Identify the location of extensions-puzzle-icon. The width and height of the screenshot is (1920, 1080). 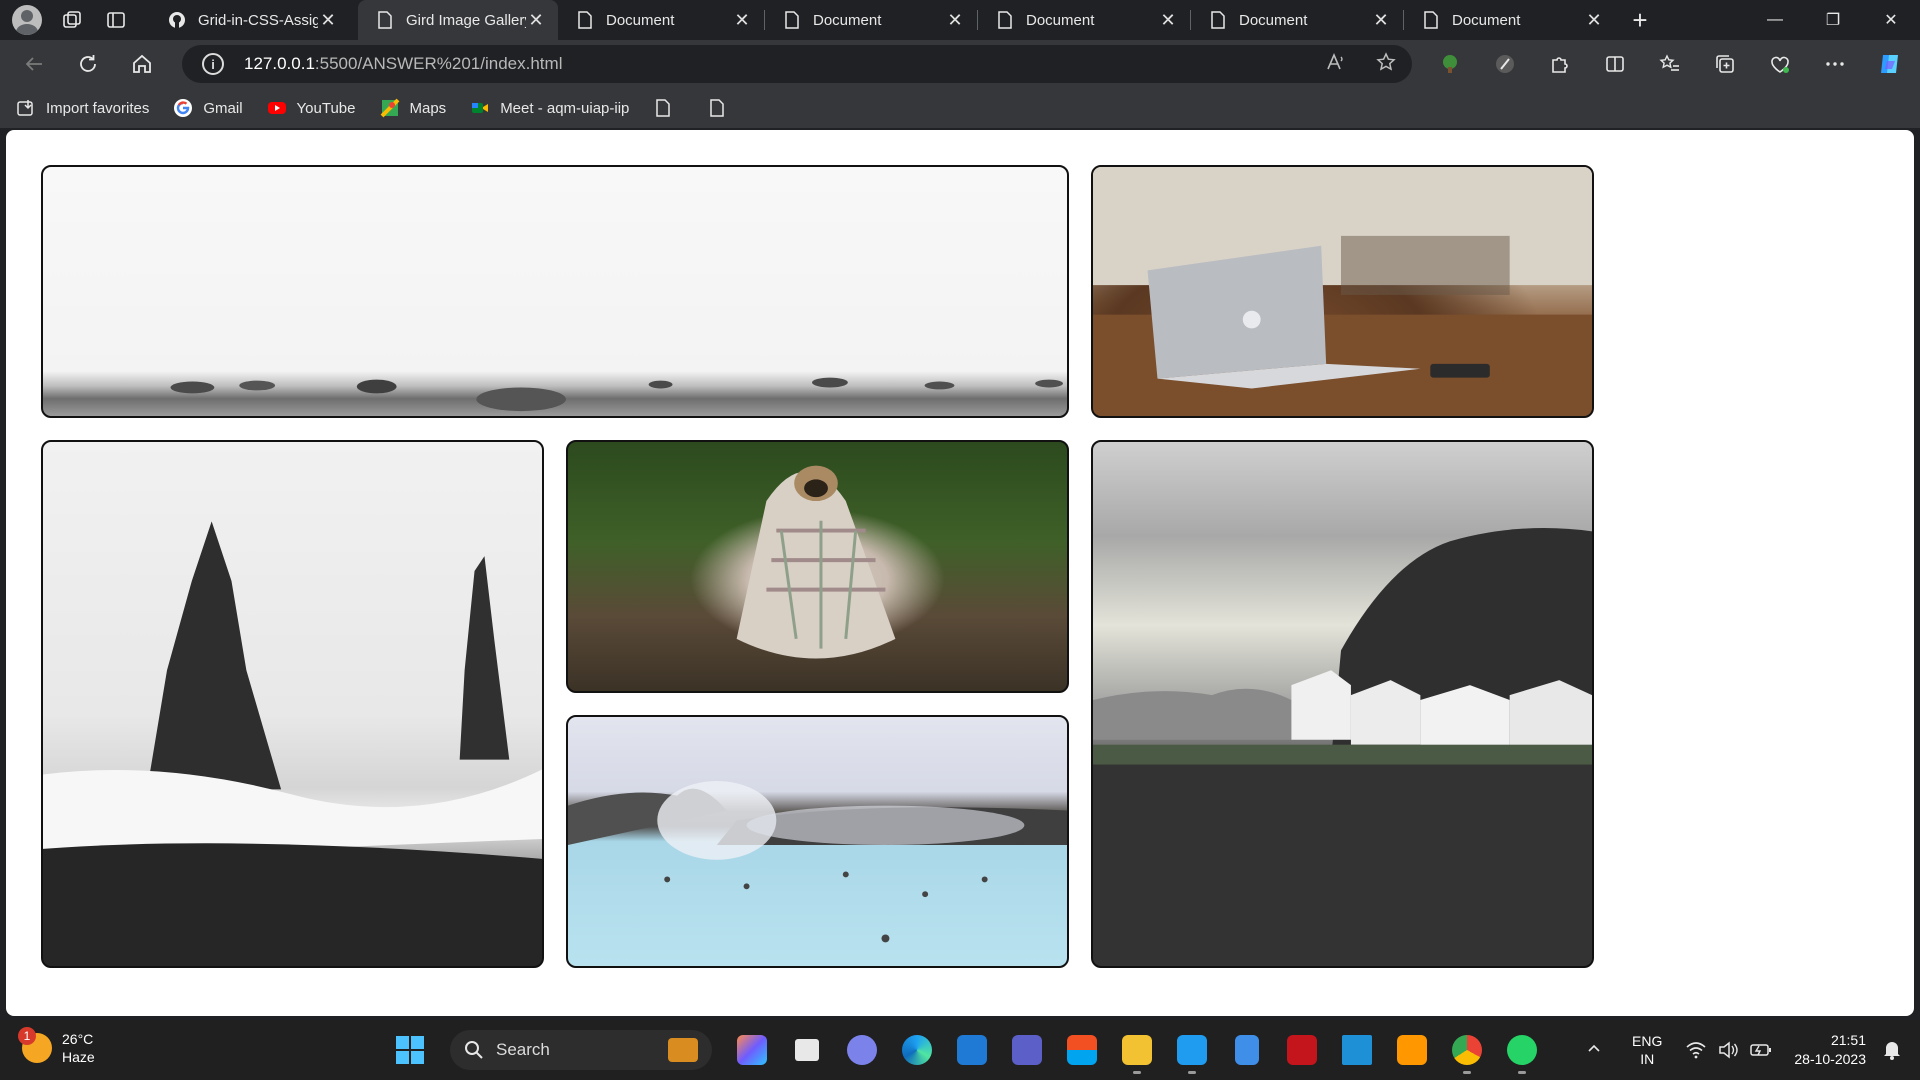
(1559, 64).